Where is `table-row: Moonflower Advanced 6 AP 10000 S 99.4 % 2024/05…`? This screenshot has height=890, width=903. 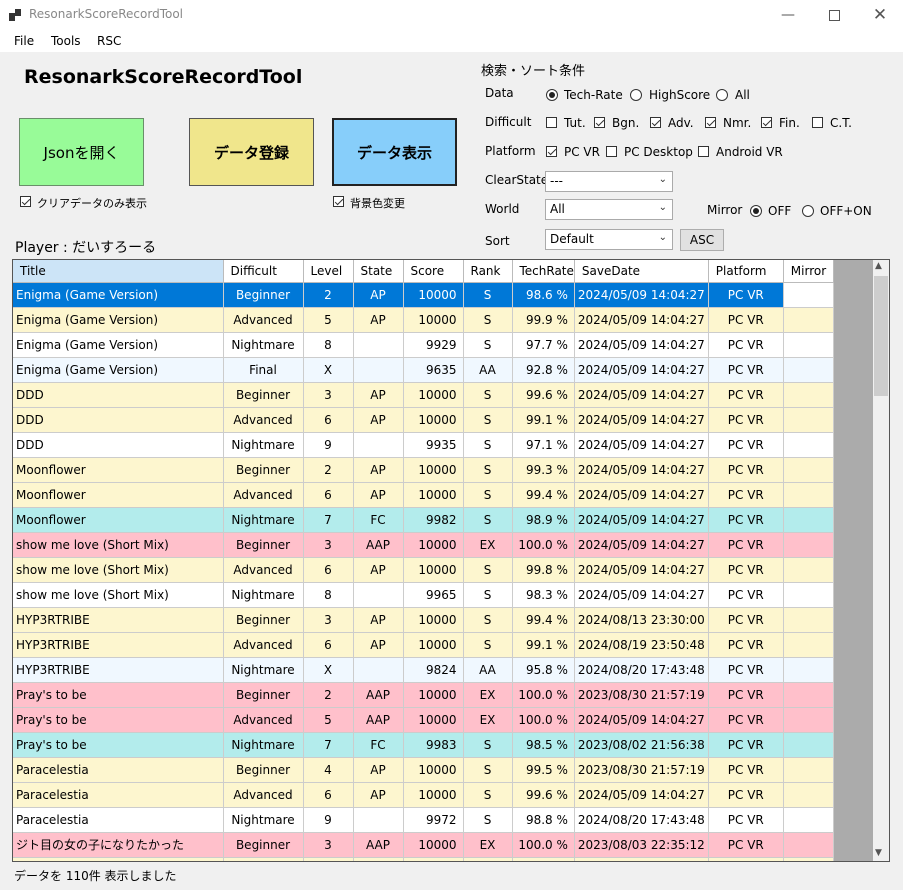 table-row: Moonflower Advanced 6 AP 10000 S 99.4 % 2024/05… is located at coordinates (423, 495).